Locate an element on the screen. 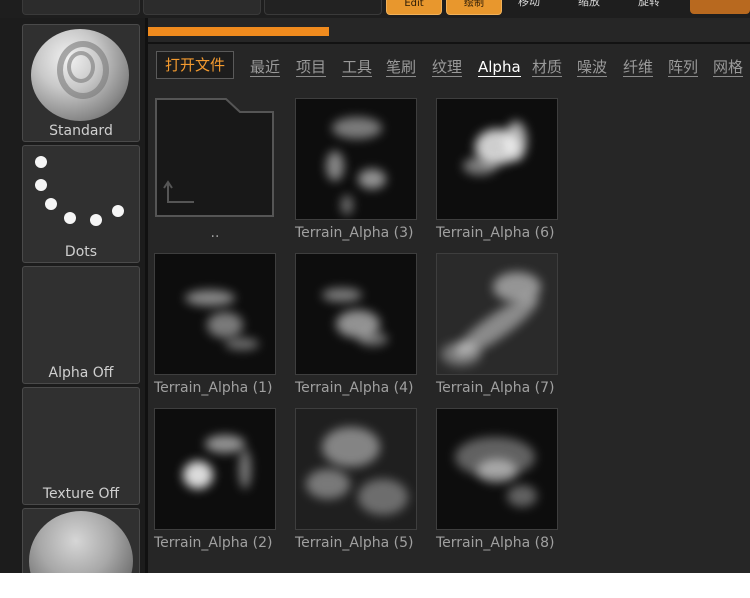 This screenshot has height=598, width=750. progress-bar is located at coordinates (449, 32).